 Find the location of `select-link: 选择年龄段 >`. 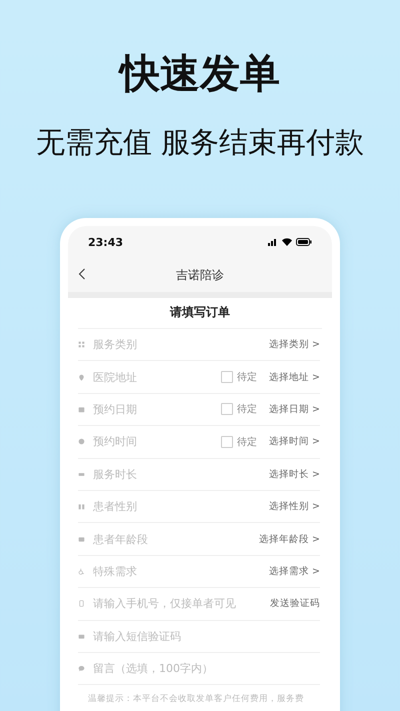

select-link: 选择年龄段 > is located at coordinates (289, 539).